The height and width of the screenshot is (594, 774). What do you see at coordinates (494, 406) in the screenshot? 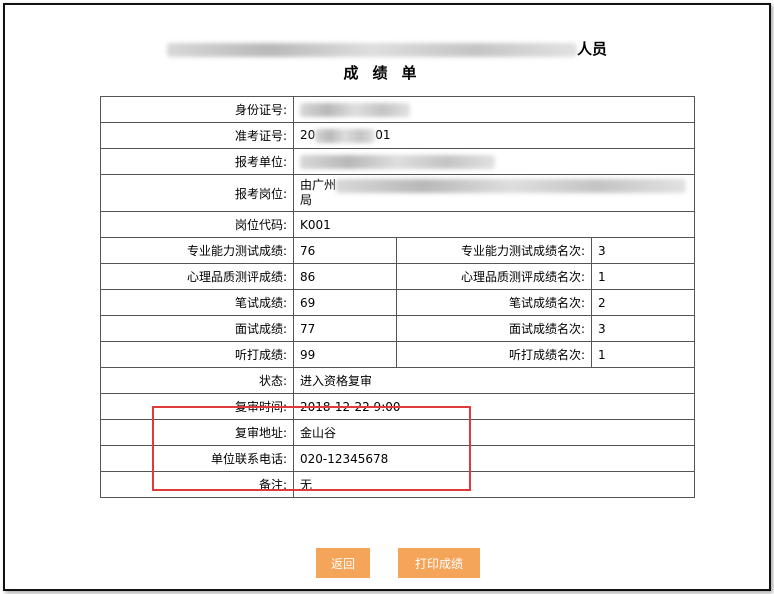
I see `review-time-value: 2018-12-22 9:00` at bounding box center [494, 406].